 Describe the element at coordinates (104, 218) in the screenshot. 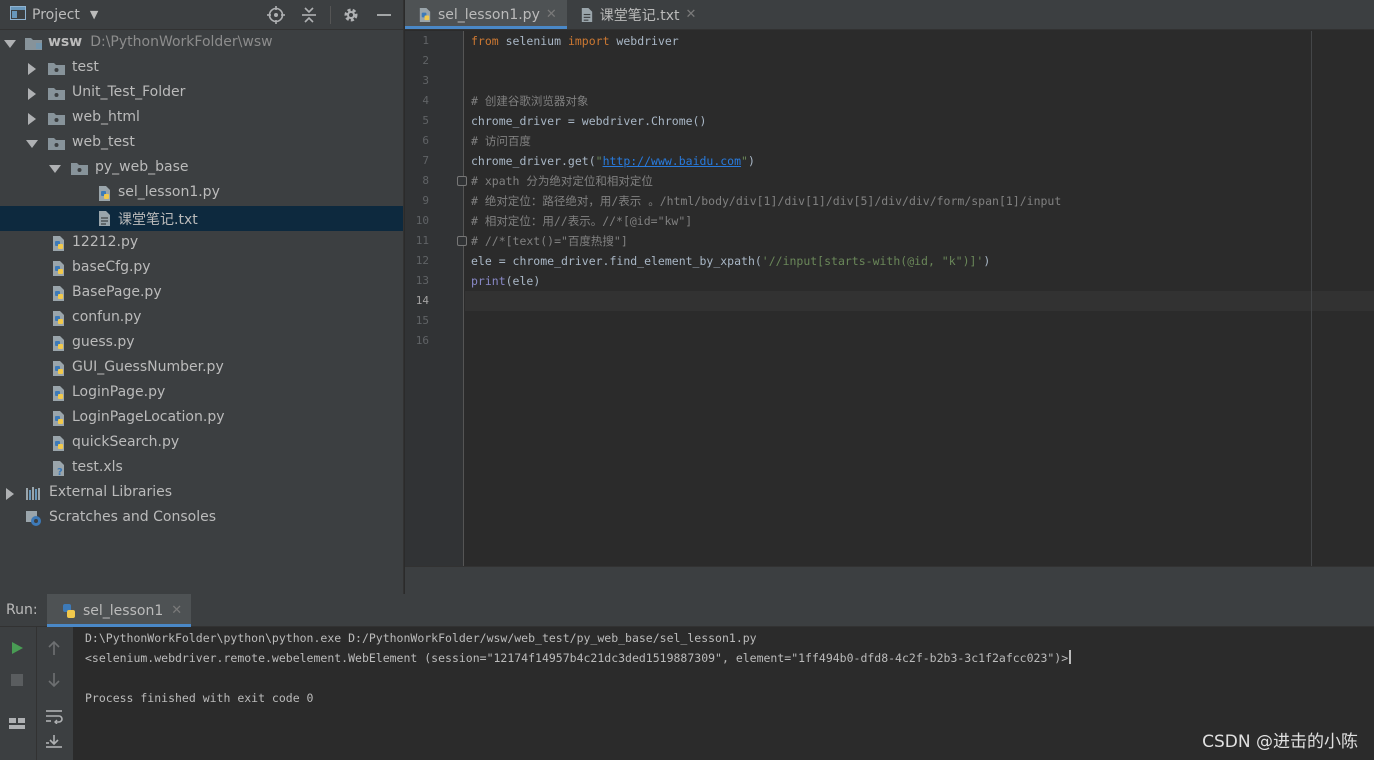

I see `text-file-icon` at that location.